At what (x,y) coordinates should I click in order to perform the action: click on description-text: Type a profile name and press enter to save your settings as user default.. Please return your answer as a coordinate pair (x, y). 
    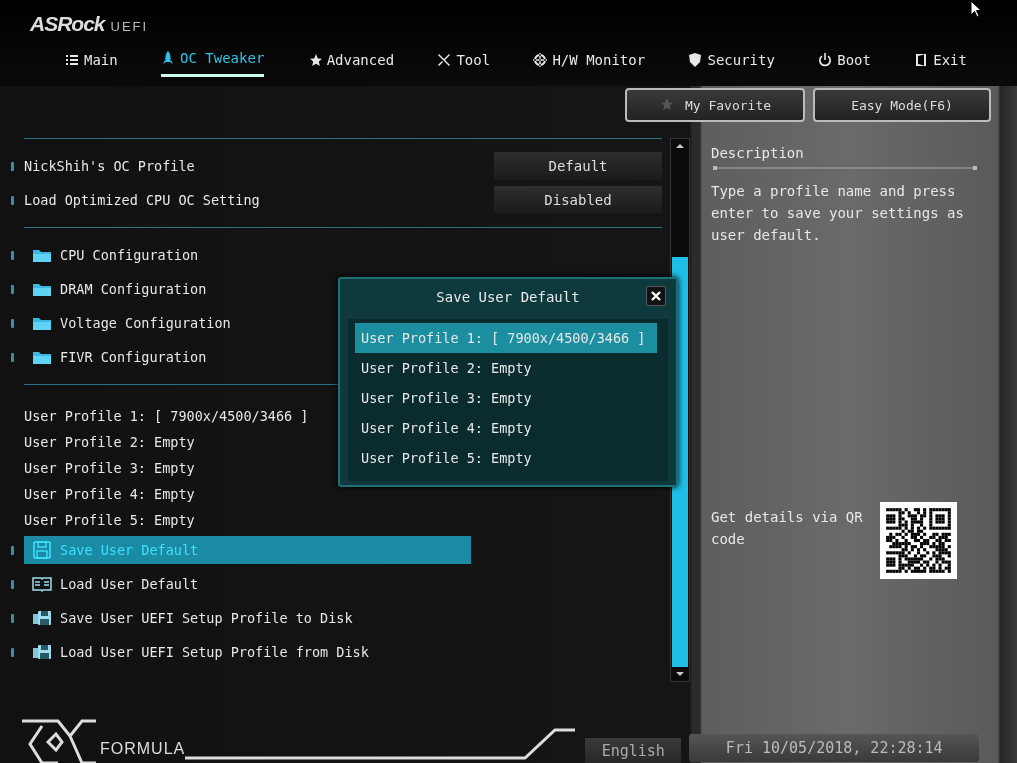
    Looking at the image, I should click on (838, 213).